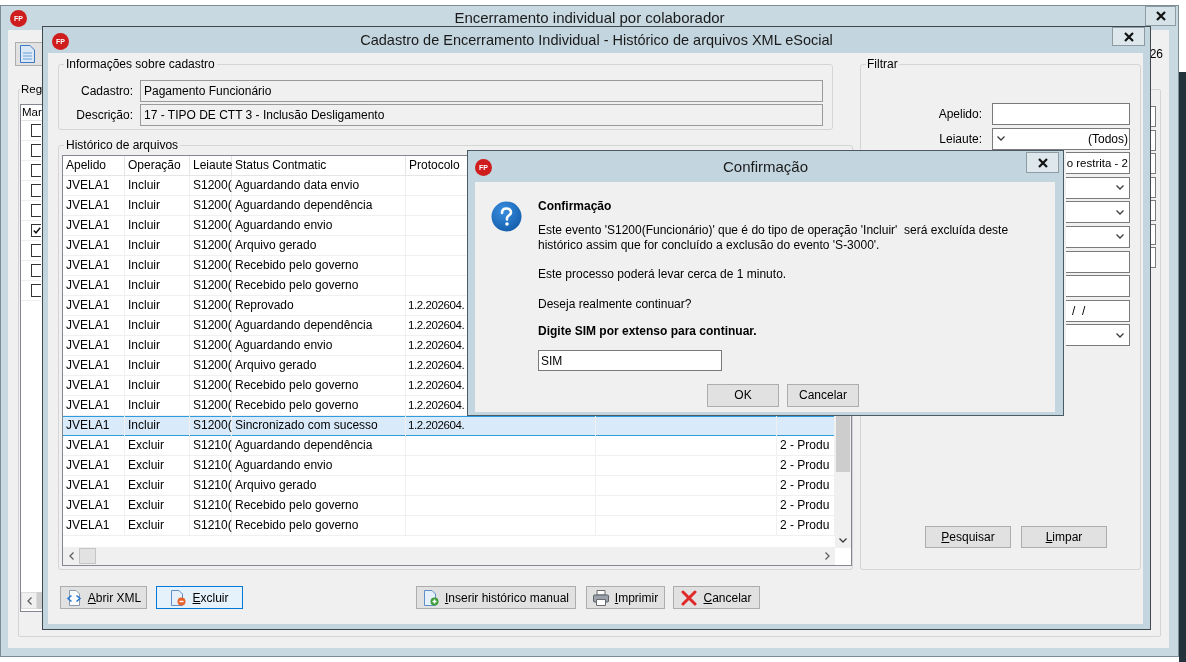 This screenshot has width=1186, height=662. What do you see at coordinates (481, 115) in the screenshot?
I see `text-field: 17 - TIPO DE CTT 3 - Inclusão Desligamento` at bounding box center [481, 115].